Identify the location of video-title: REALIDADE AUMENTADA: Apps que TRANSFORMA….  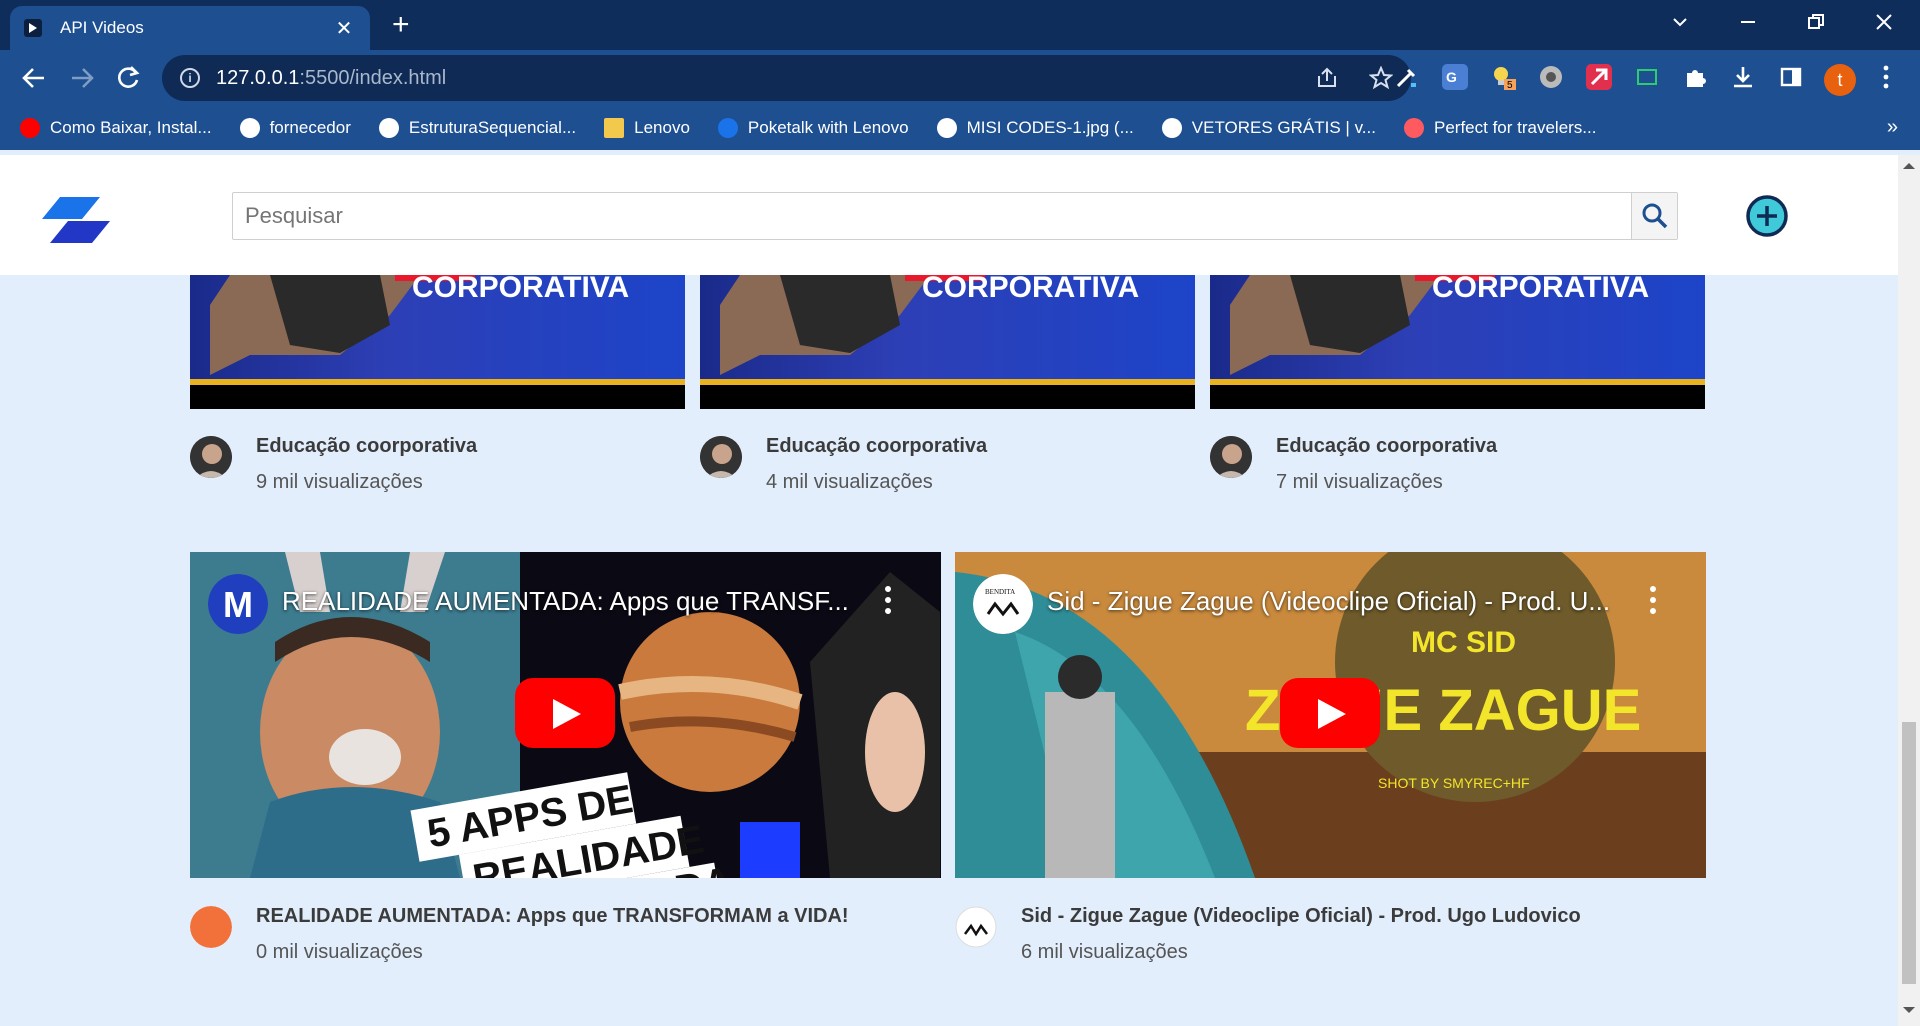
(552, 916).